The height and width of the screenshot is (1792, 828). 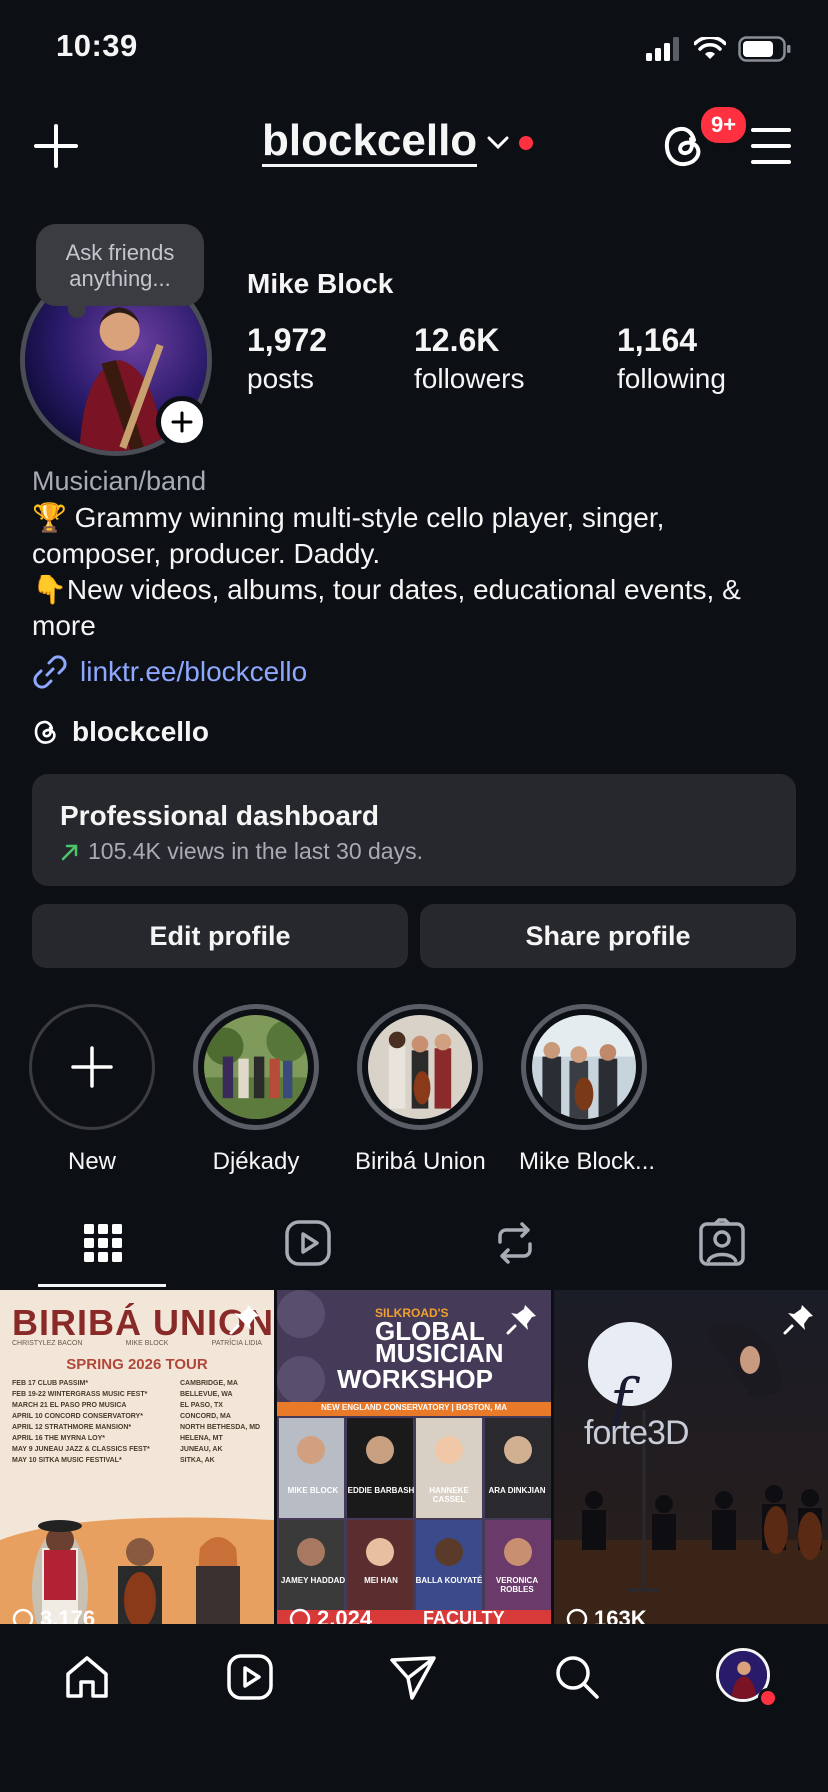 I want to click on highlight-label: New, so click(x=91, y=1161).